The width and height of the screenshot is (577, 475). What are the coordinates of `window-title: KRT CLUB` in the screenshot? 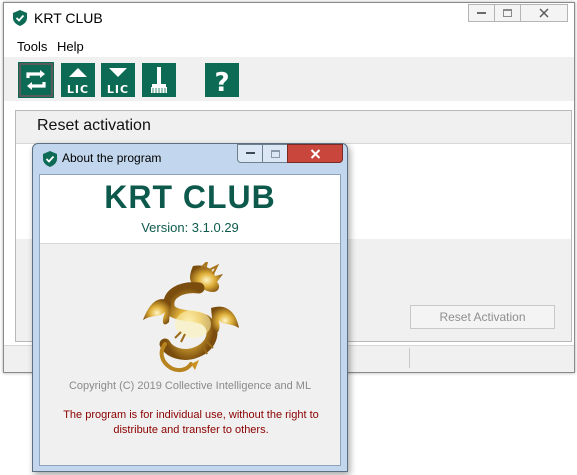 It's located at (68, 18).